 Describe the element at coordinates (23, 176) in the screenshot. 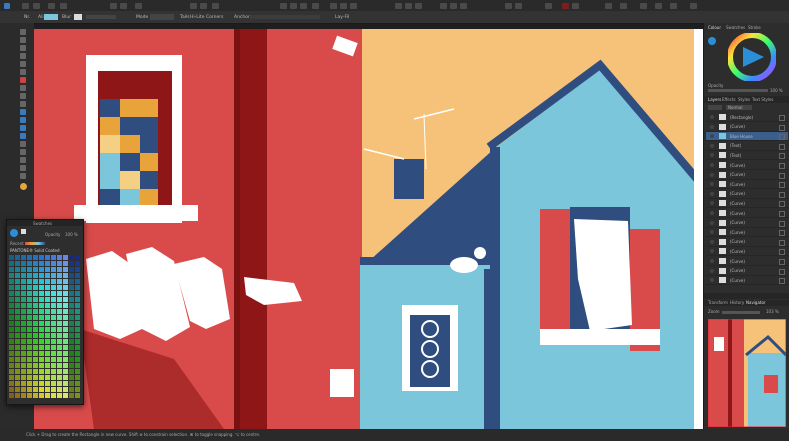

I see `zoom-tool-icon` at that location.